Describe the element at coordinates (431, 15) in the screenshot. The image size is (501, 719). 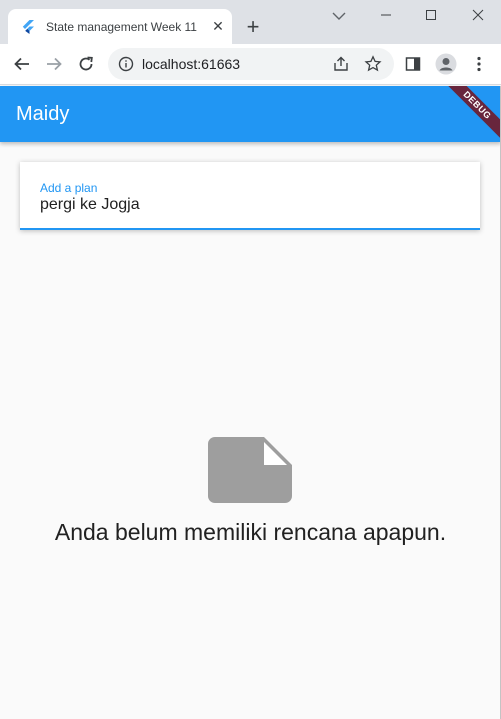
I see `maximize-icon` at that location.